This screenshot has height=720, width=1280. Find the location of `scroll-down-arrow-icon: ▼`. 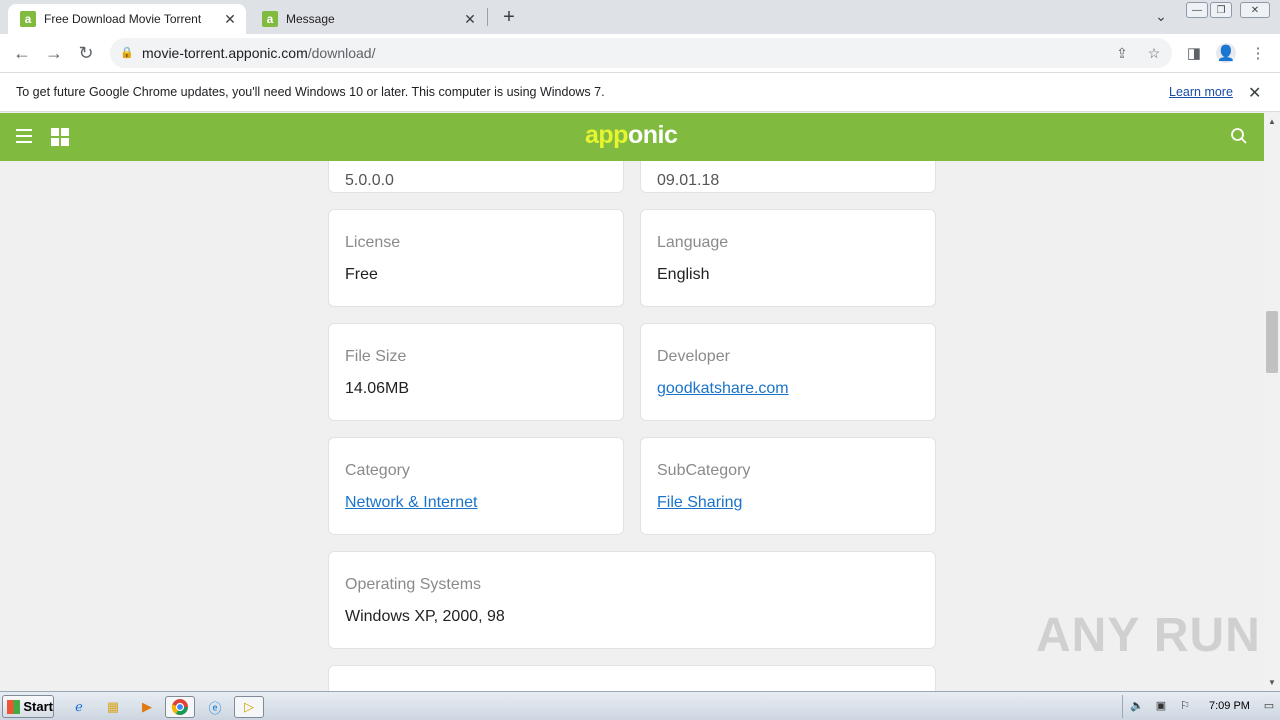

scroll-down-arrow-icon: ▼ is located at coordinates (1272, 682).